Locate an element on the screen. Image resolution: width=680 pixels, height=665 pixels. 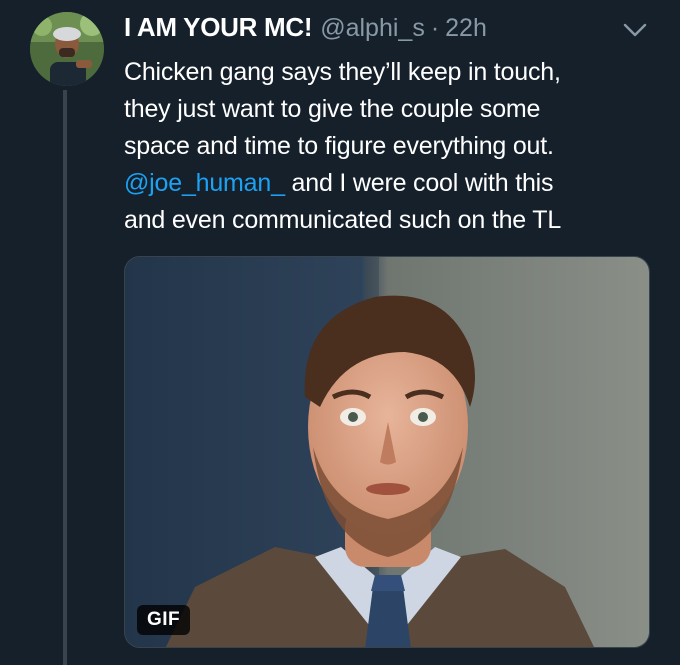
tweet-text-line: and even communicated such on the TL is located at coordinates (343, 220).